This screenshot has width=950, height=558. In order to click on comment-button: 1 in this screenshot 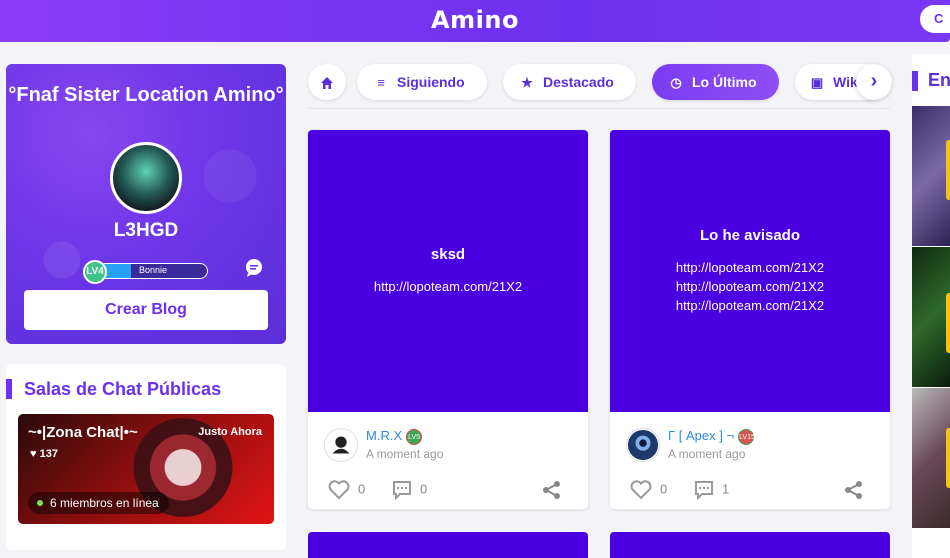, I will do `click(712, 490)`.